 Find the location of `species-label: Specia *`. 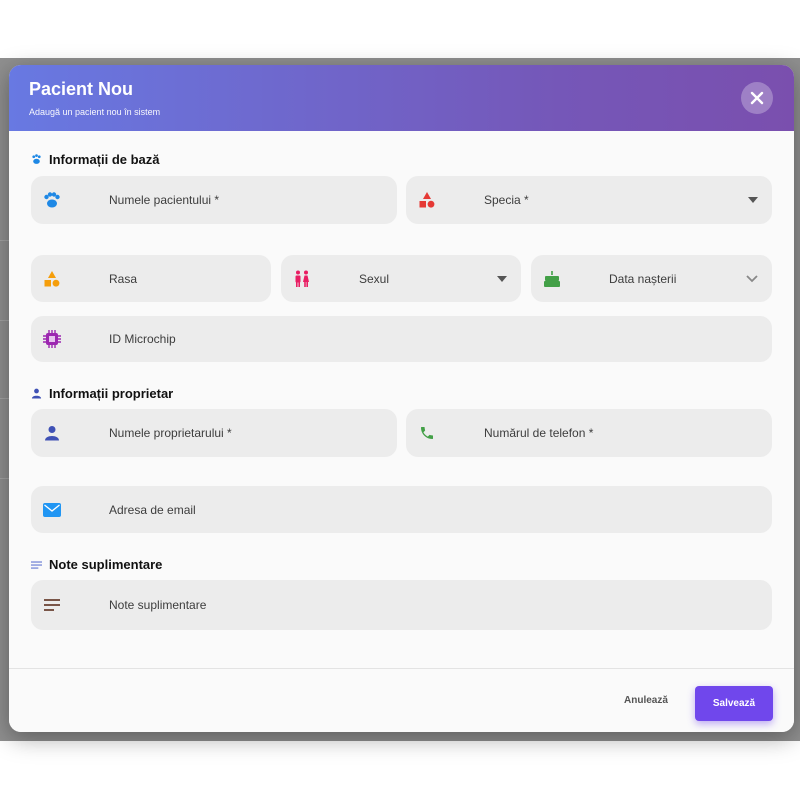

species-label: Specia * is located at coordinates (506, 200).